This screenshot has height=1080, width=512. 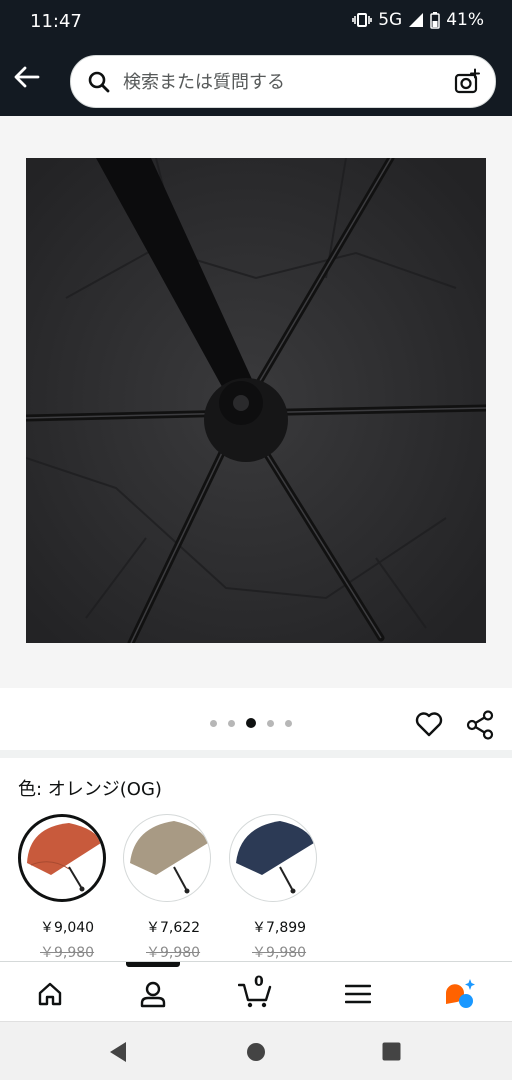 What do you see at coordinates (465, 20) in the screenshot?
I see `battery-percent: 41%` at bounding box center [465, 20].